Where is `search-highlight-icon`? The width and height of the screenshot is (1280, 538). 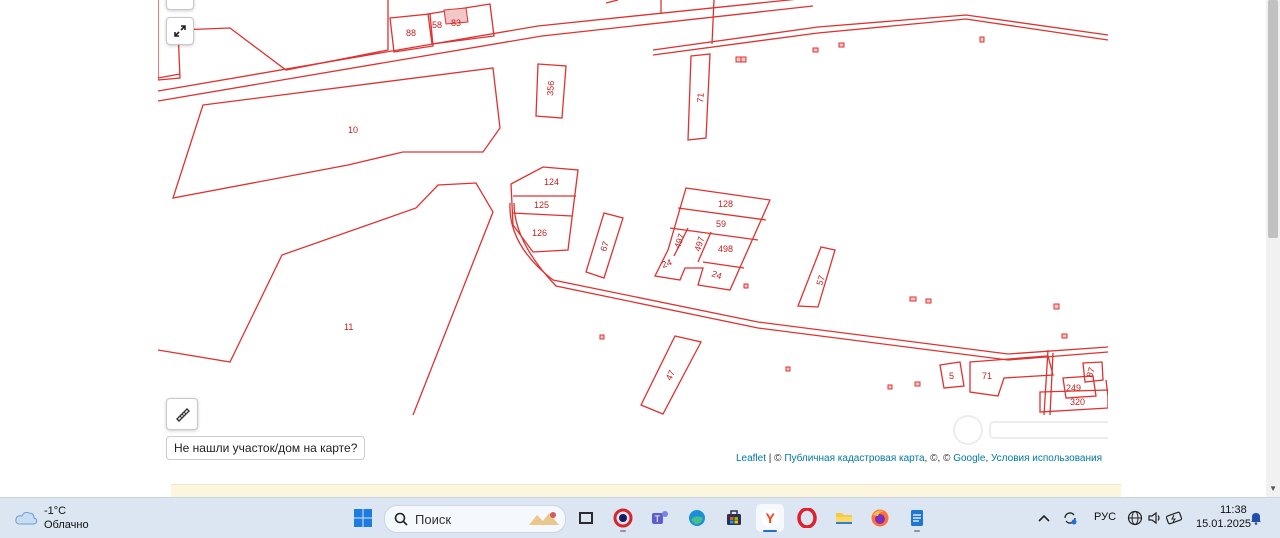
search-highlight-icon is located at coordinates (544, 518).